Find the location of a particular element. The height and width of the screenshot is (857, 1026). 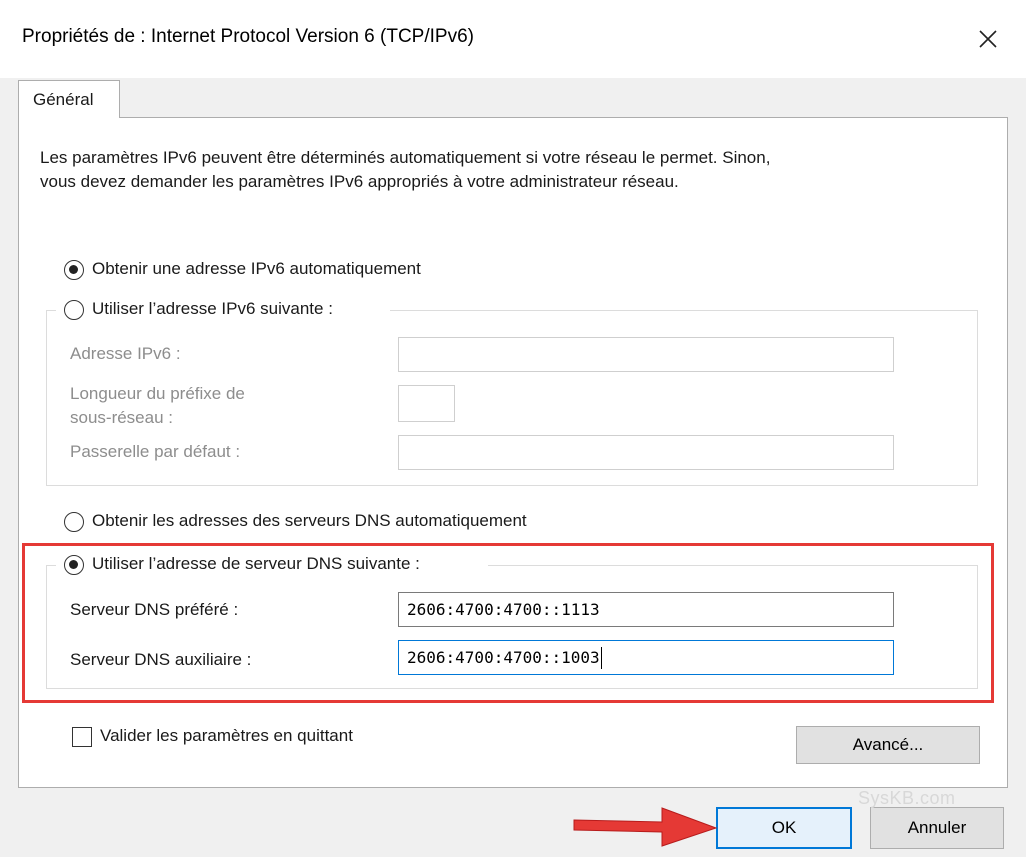

ipv6-address-label: Adresse IPv6 : is located at coordinates (125, 353).